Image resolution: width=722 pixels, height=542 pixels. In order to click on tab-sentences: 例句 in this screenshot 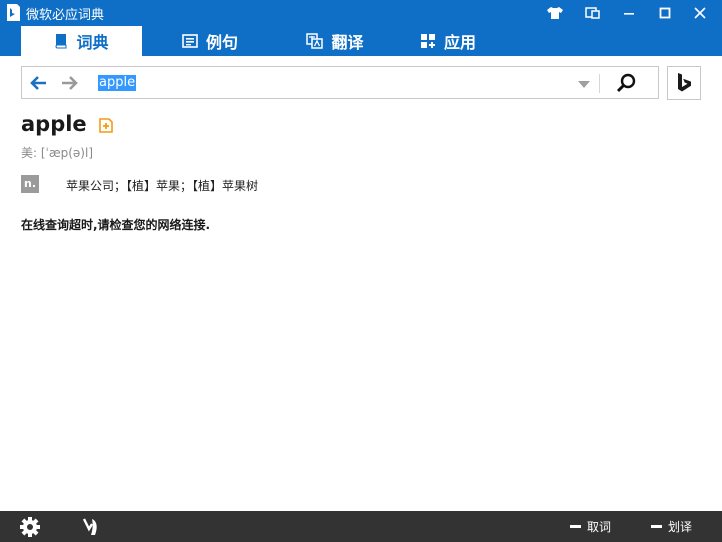, I will do `click(210, 41)`.